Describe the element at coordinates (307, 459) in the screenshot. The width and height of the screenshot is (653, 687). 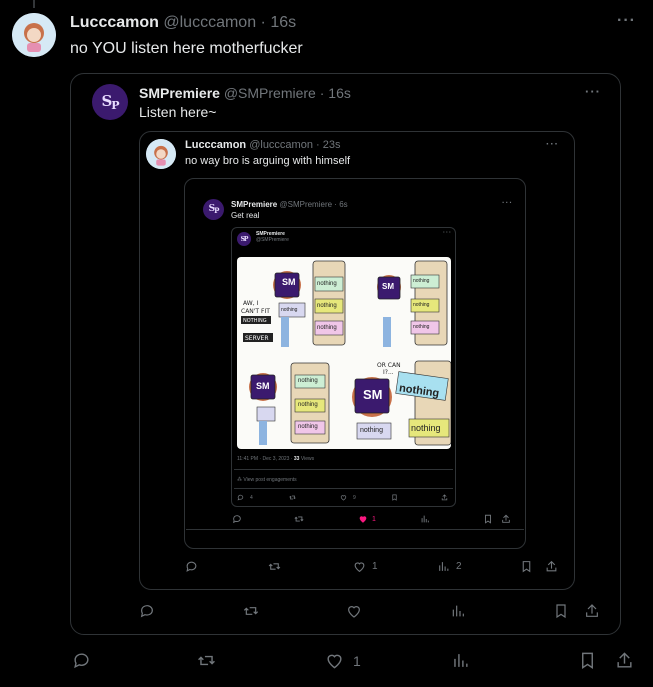
I see `views-label: Views` at that location.